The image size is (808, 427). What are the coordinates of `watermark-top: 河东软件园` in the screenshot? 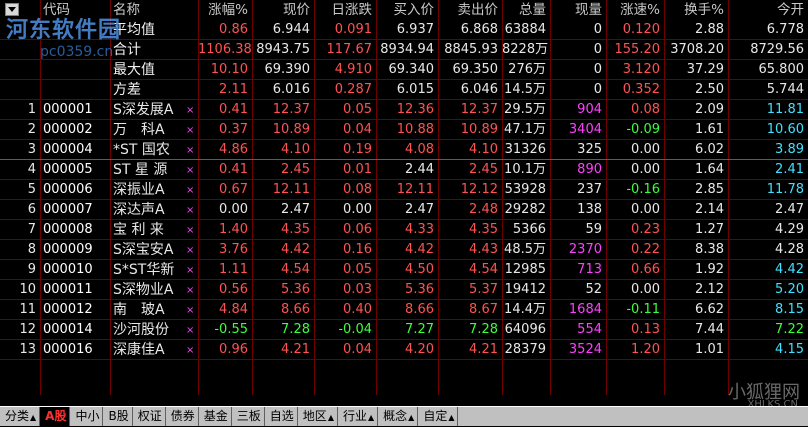 It's located at (64, 30).